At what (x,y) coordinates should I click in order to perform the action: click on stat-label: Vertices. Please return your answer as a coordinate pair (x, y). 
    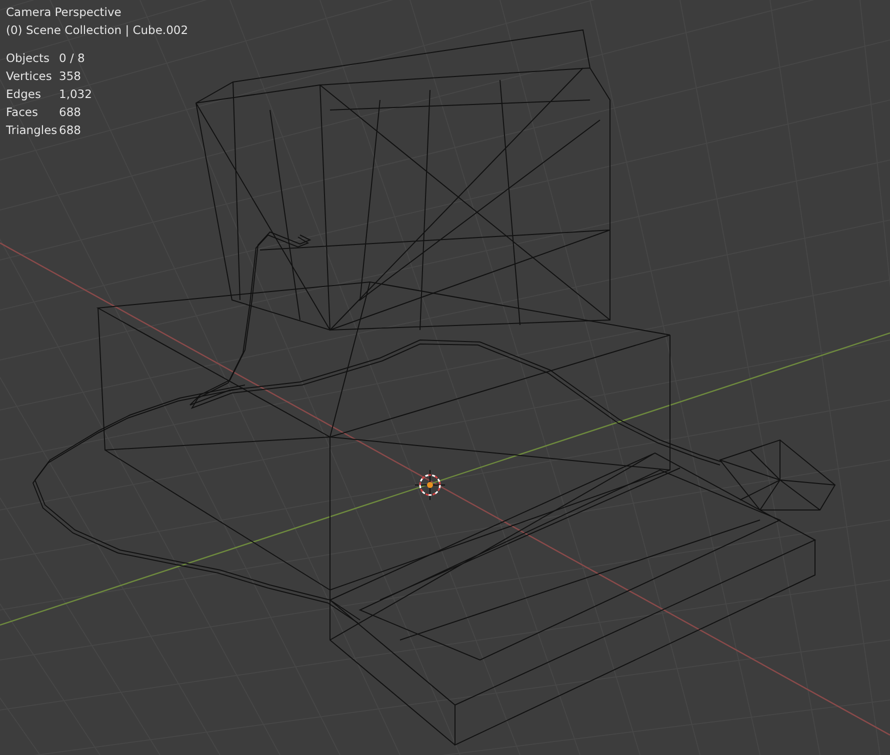
    Looking at the image, I should click on (29, 76).